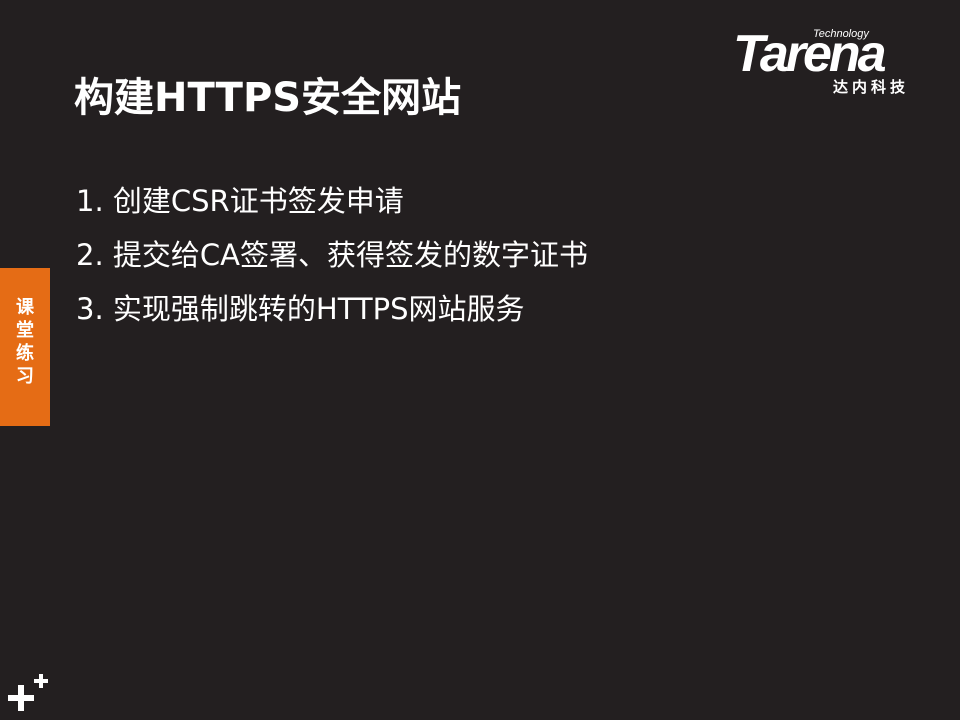 This screenshot has height=720, width=960. I want to click on side-tab-classroom-exercise: 课 堂 练 习, so click(25, 347).